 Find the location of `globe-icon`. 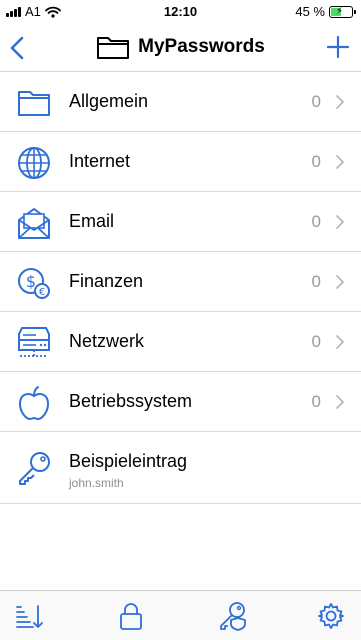

globe-icon is located at coordinates (34, 163).